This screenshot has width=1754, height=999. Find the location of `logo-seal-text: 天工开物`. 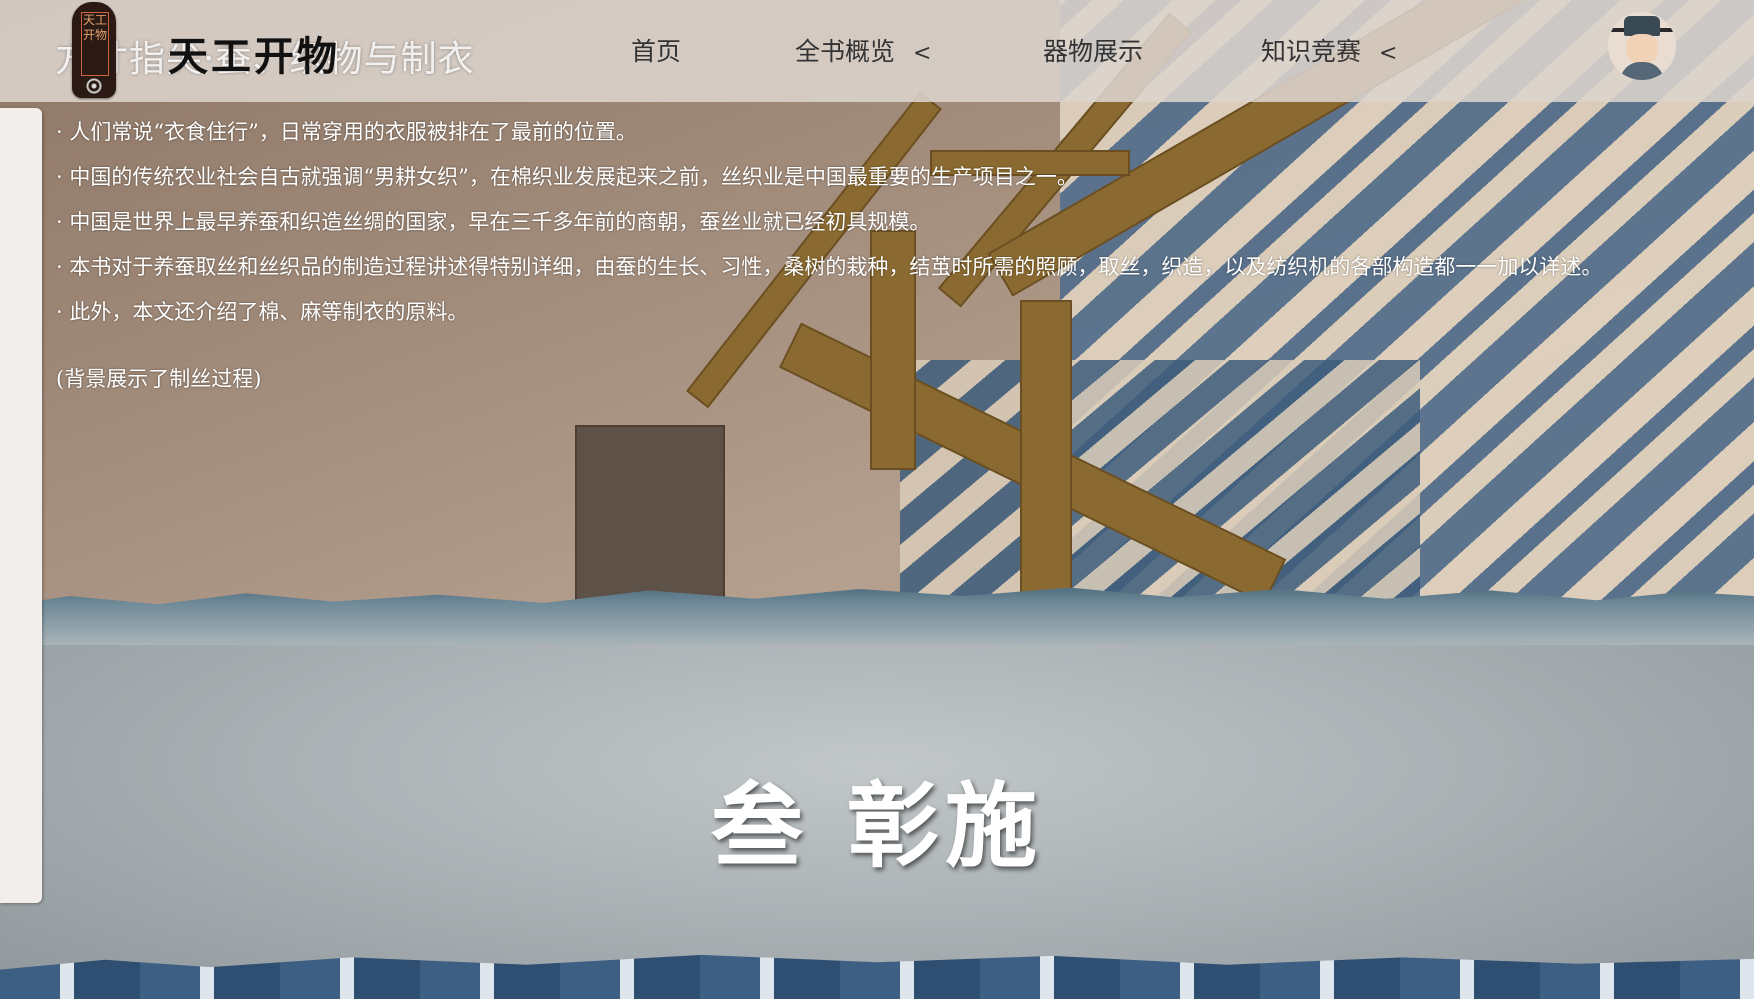

logo-seal-text: 天工开物 is located at coordinates (95, 44).